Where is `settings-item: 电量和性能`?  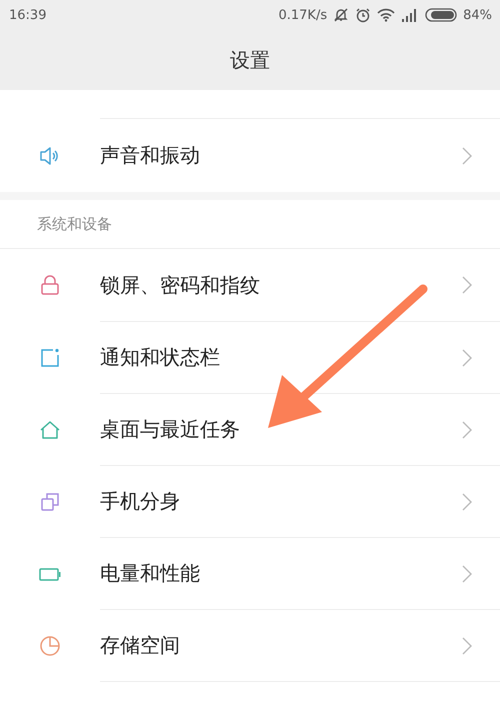
settings-item: 电量和性能 is located at coordinates (300, 573).